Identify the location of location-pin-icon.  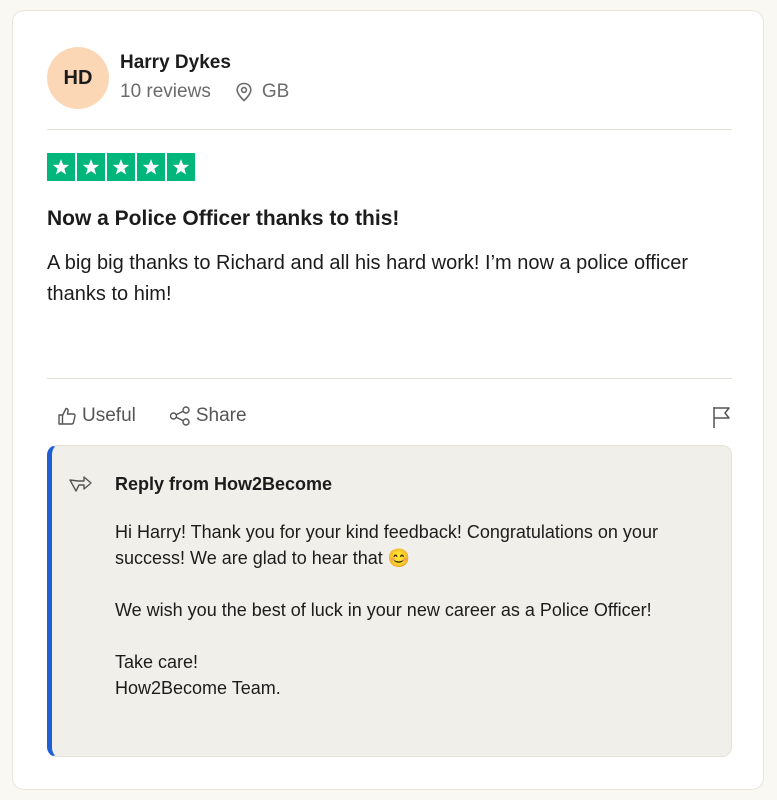
(244, 92).